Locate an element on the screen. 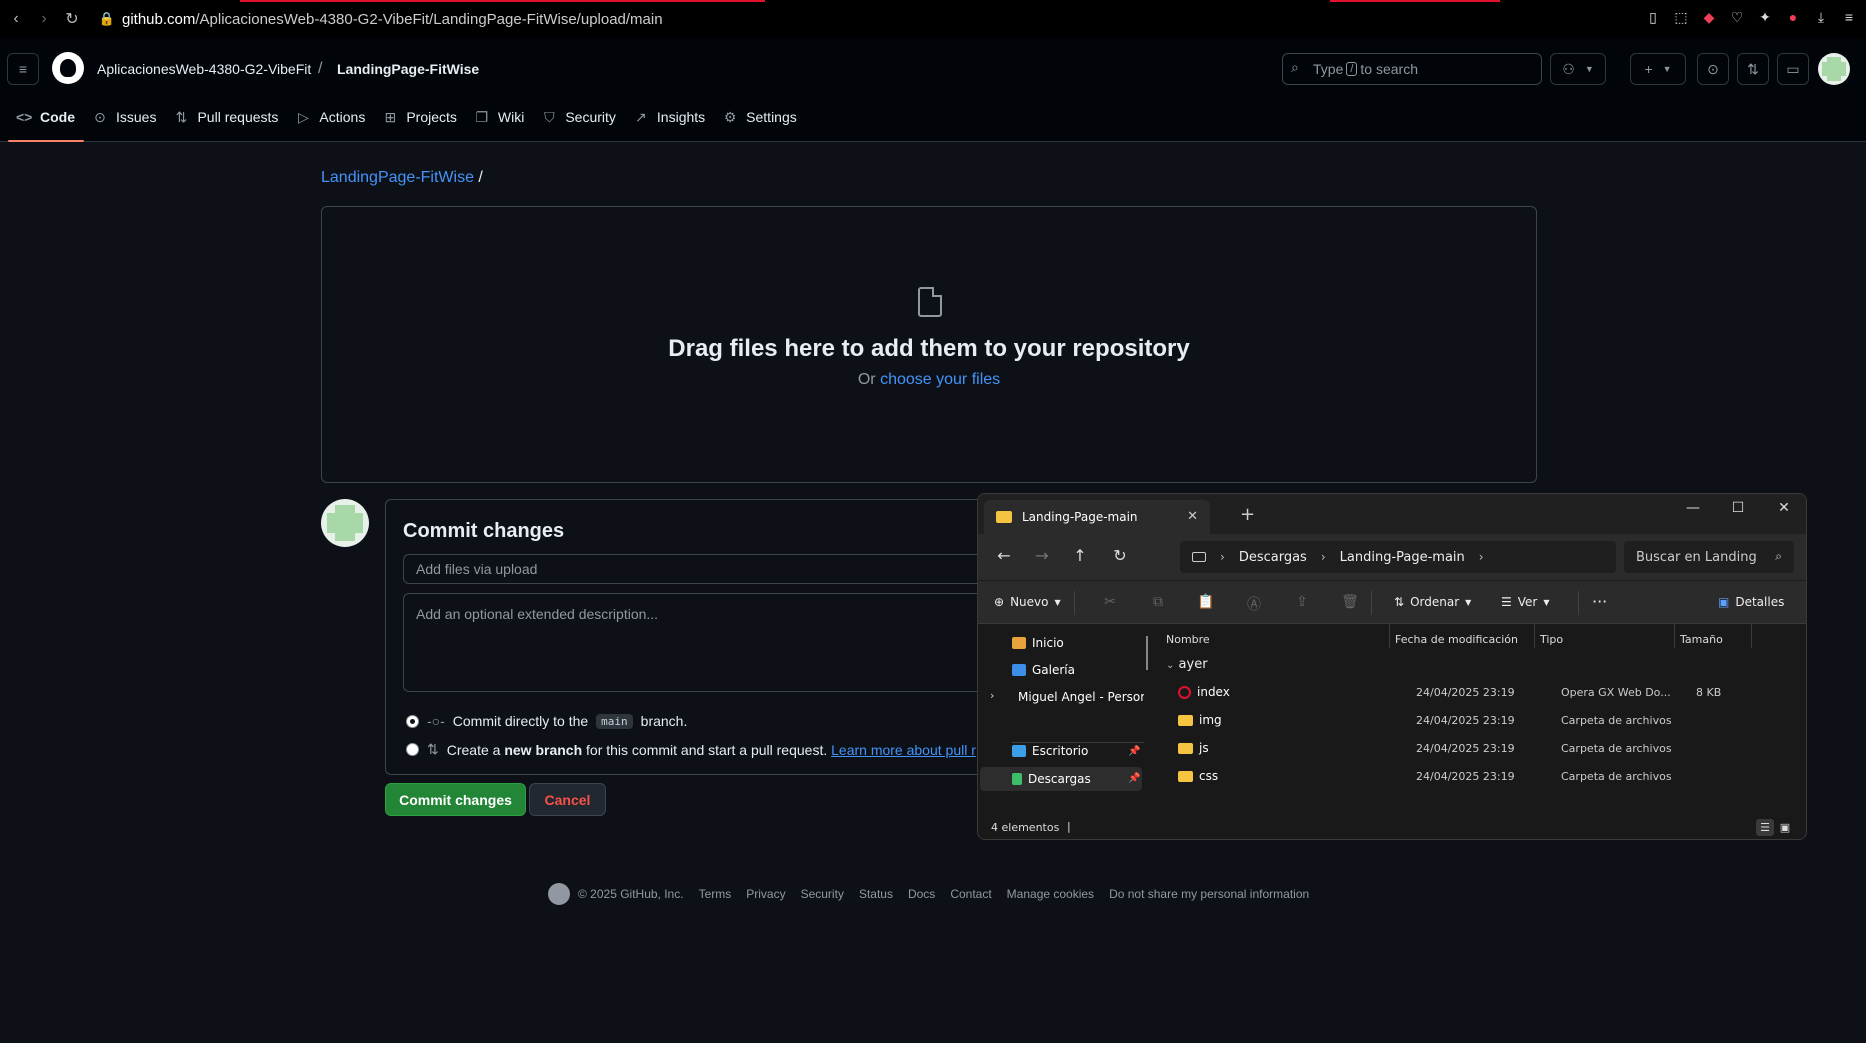 The width and height of the screenshot is (1866, 1043). more-options-button: ··· is located at coordinates (1599, 601).